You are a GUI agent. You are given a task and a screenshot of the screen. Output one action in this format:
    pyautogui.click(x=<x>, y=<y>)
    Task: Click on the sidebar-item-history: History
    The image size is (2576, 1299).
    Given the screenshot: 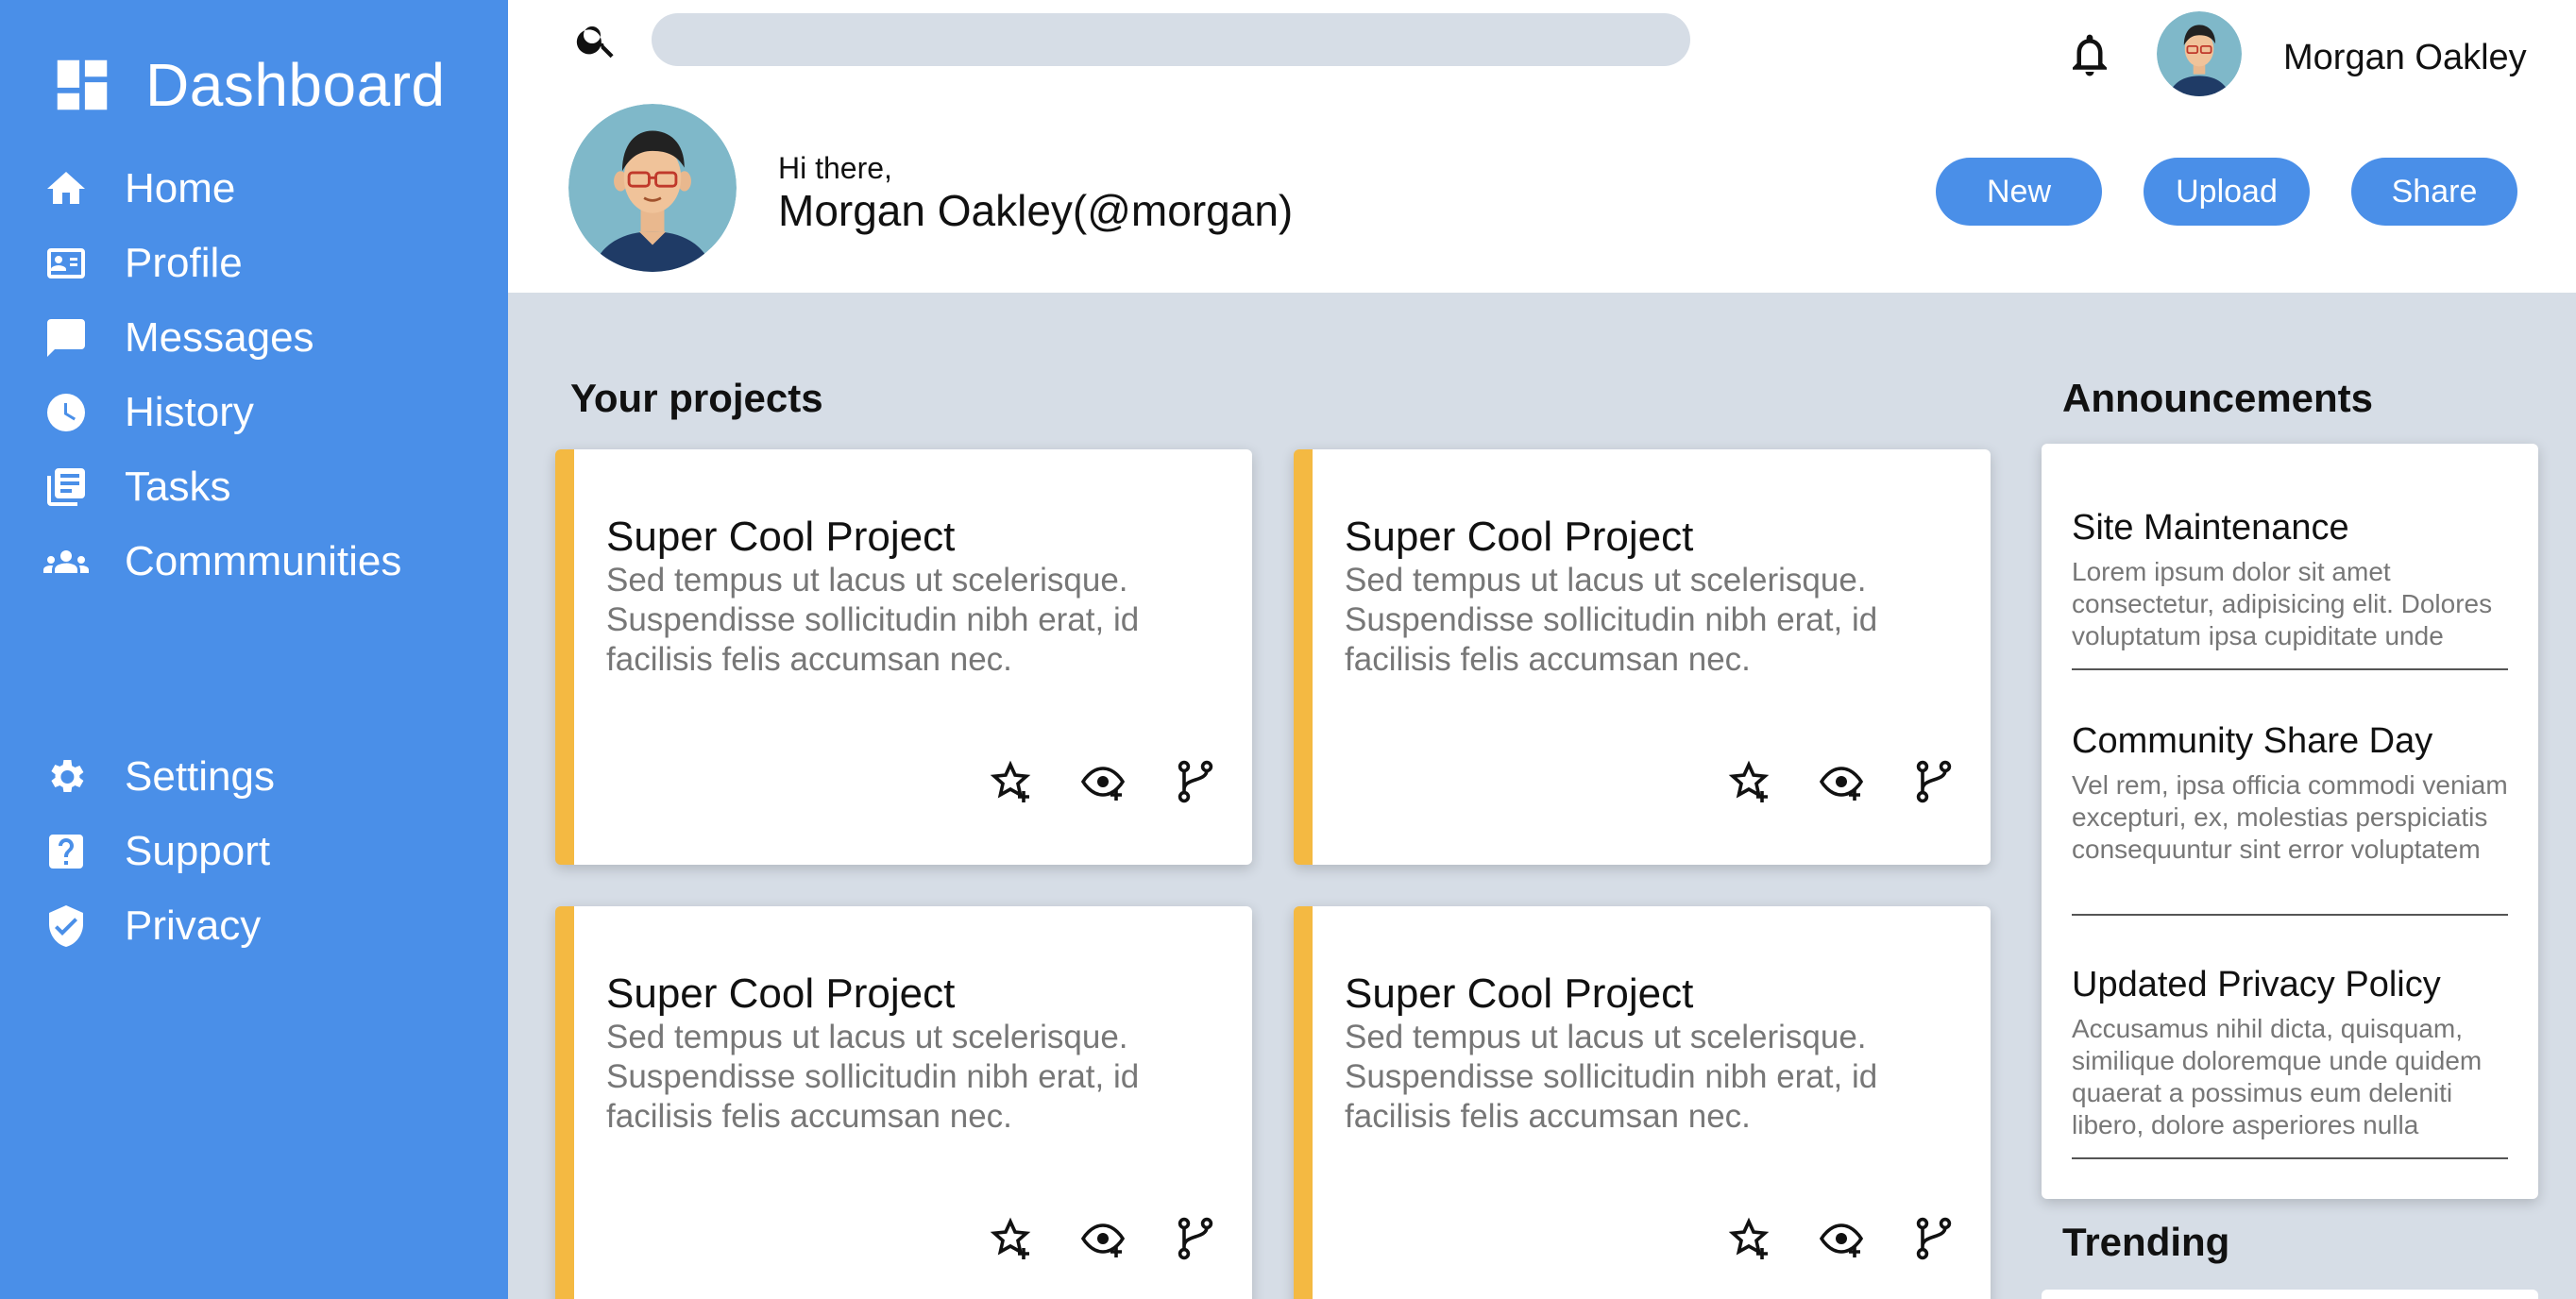 What is the action you would take?
    pyautogui.click(x=220, y=412)
    